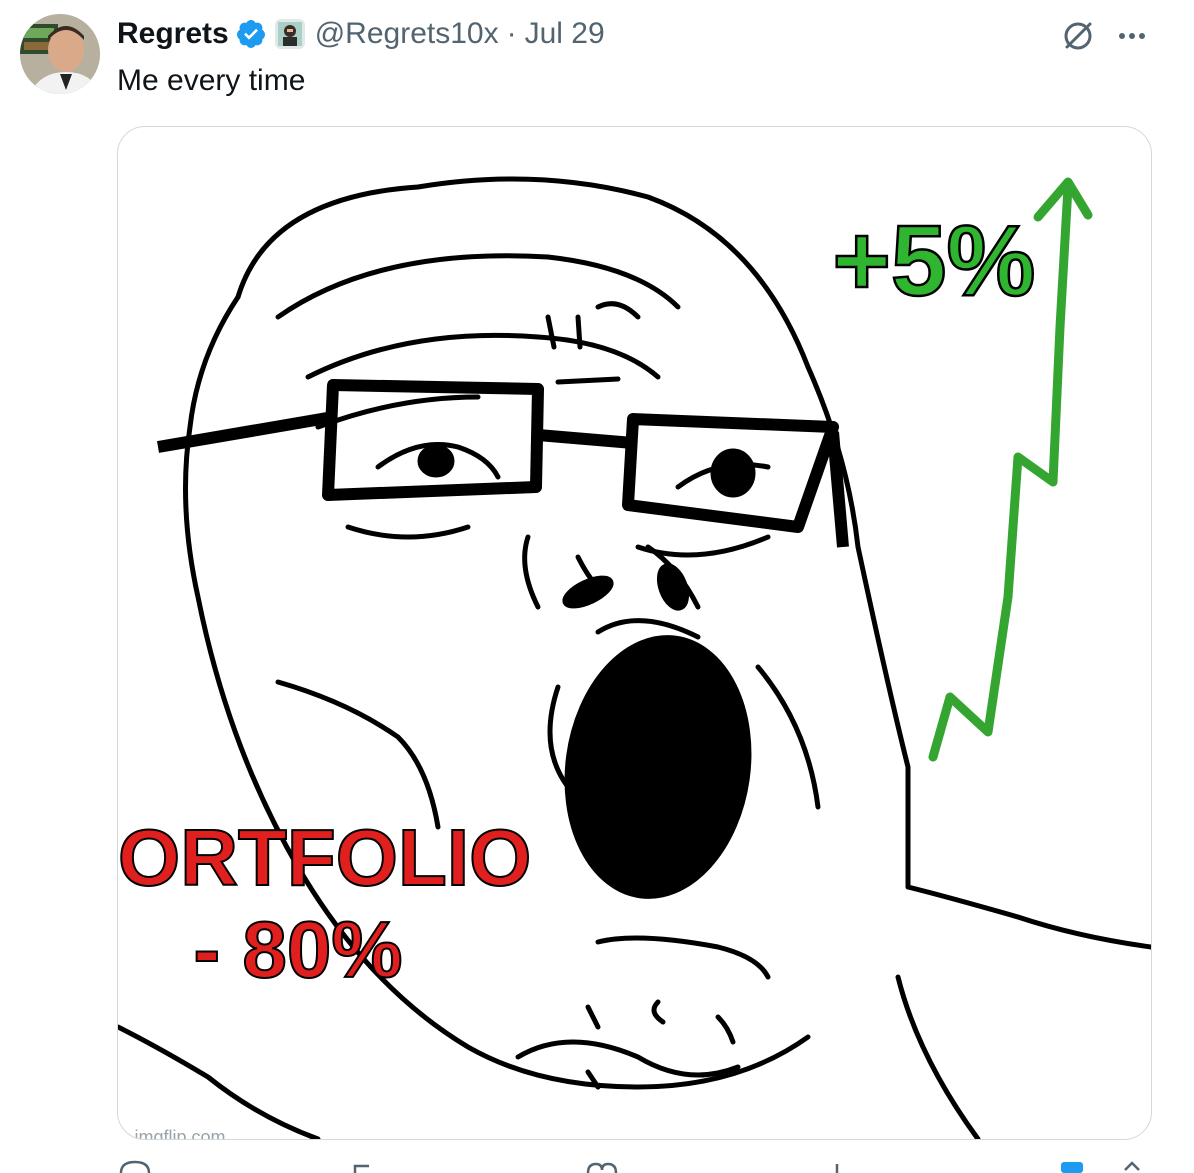 This screenshot has width=1194, height=1173. I want to click on bookmark-icon, so click(1072, 1165).